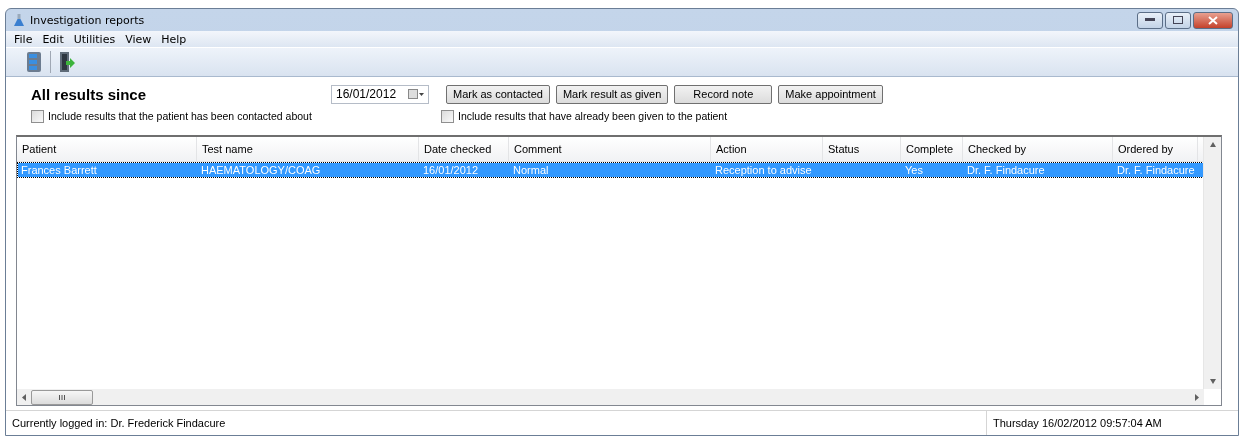 This screenshot has width=1243, height=439. Describe the element at coordinates (34, 62) in the screenshot. I see `filing-cabinet-icon` at that location.